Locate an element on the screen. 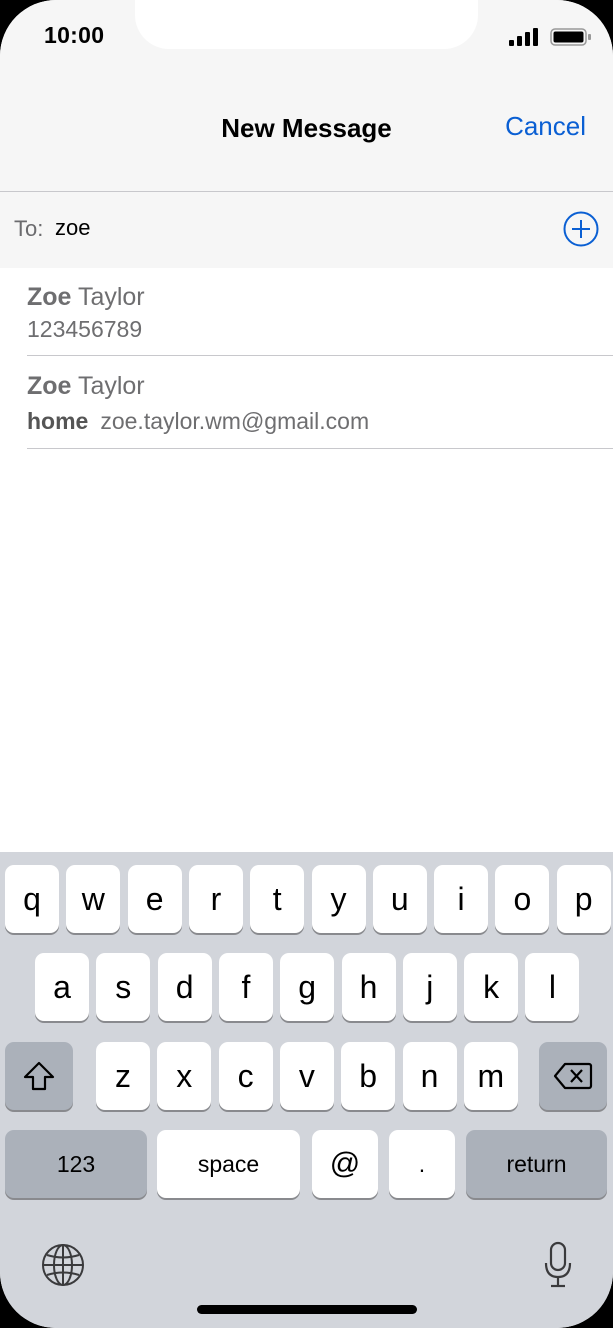  status-bar: 10:00 is located at coordinates (306, 40).